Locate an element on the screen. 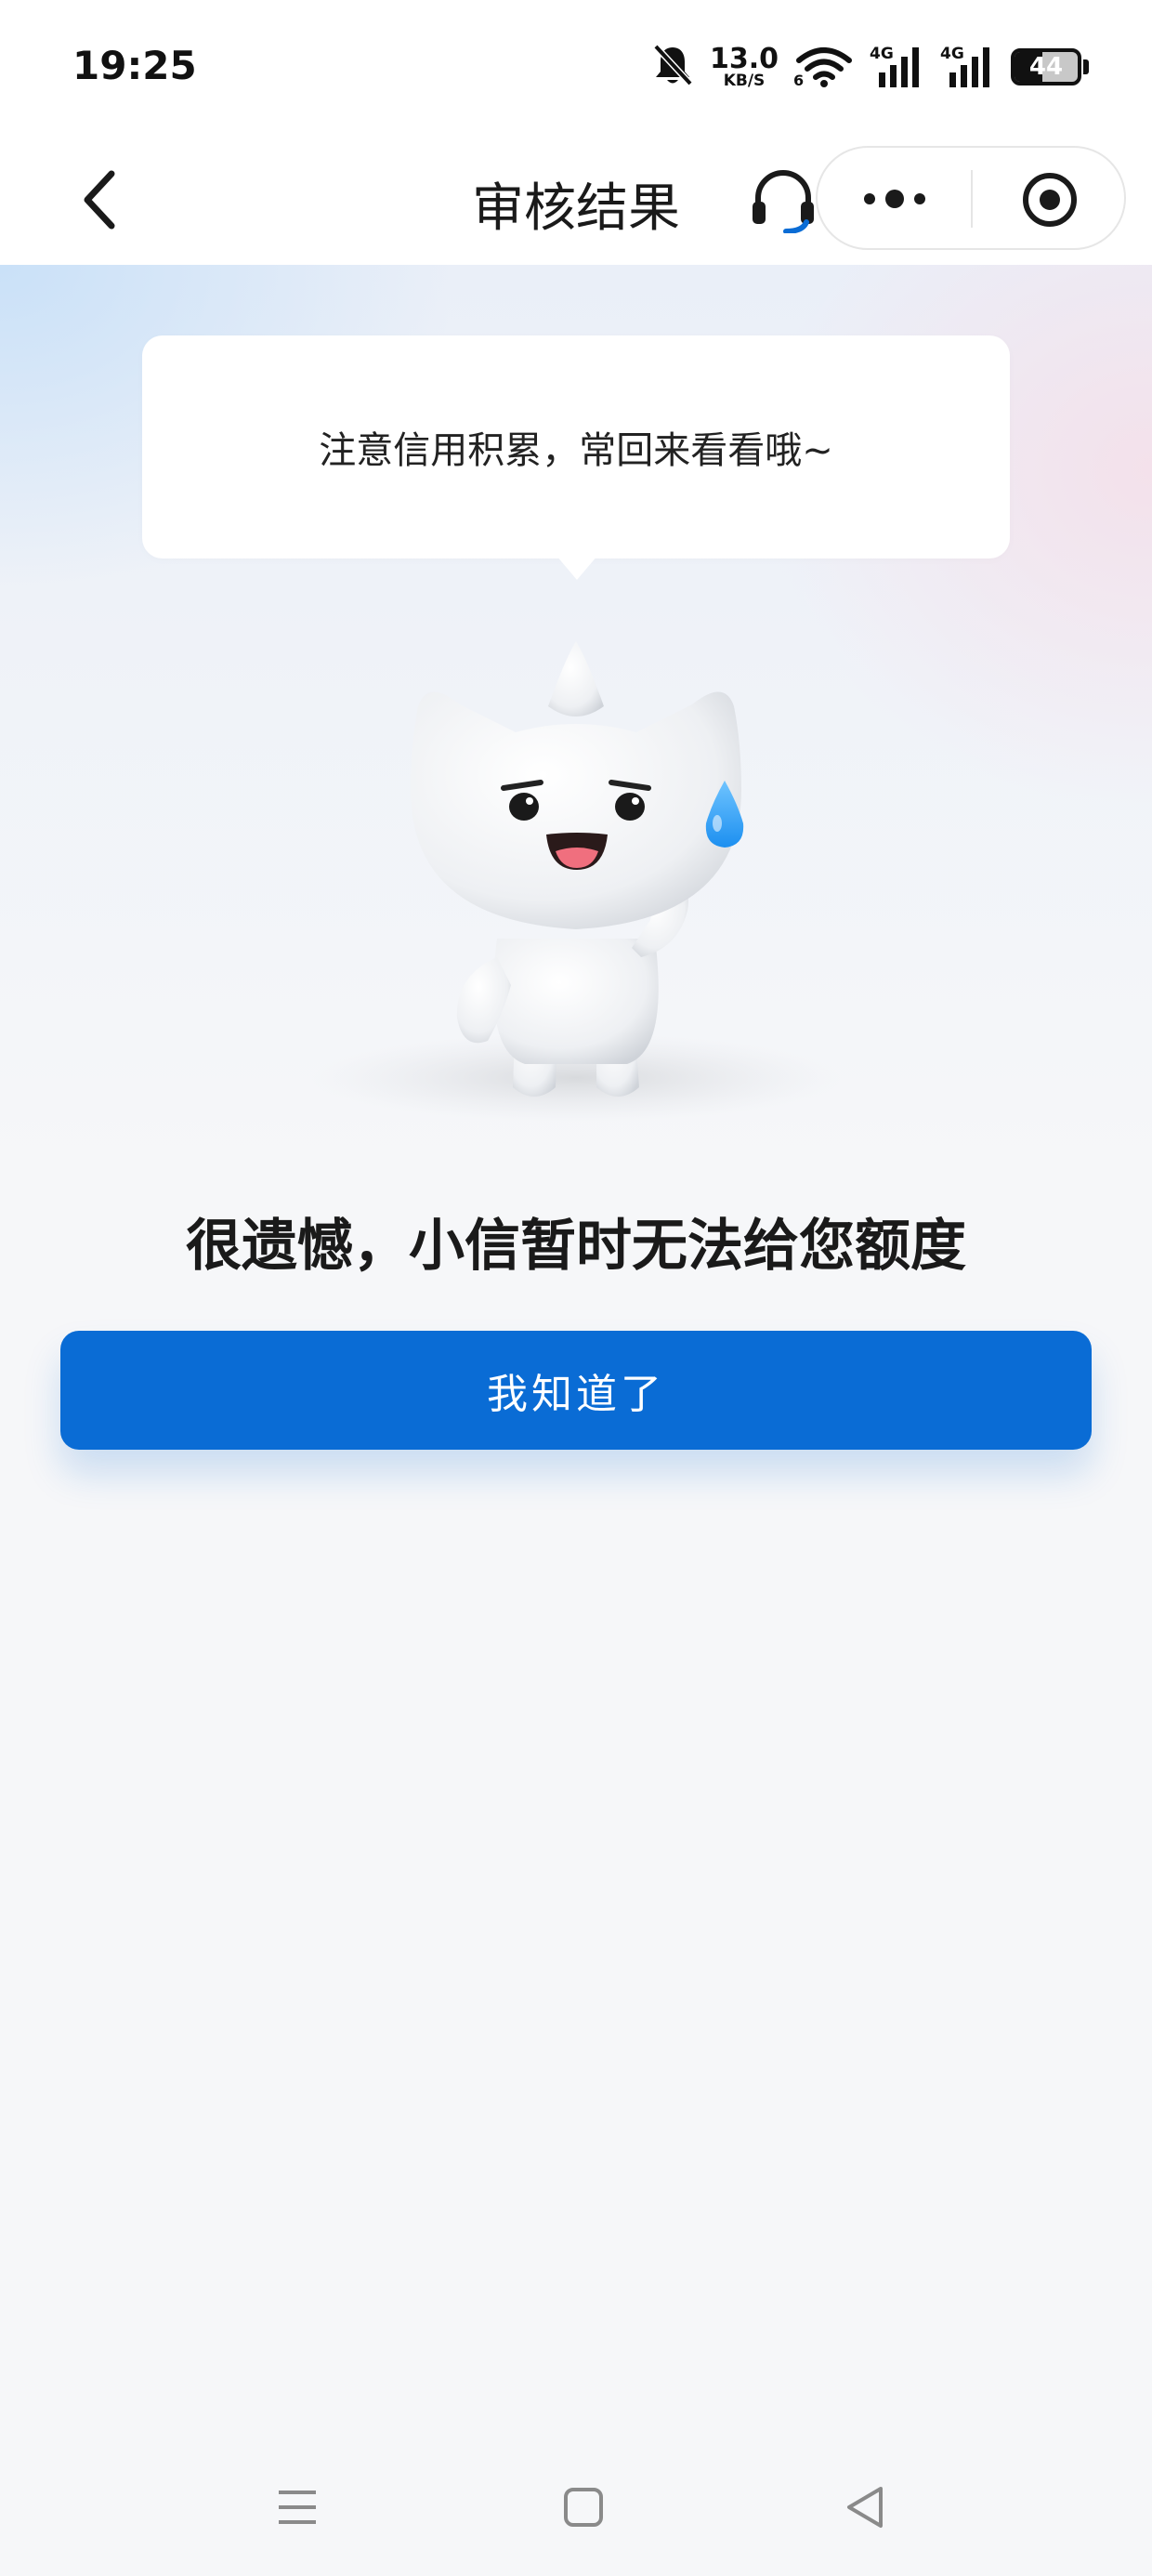  wifi-badge: 6 is located at coordinates (799, 80).